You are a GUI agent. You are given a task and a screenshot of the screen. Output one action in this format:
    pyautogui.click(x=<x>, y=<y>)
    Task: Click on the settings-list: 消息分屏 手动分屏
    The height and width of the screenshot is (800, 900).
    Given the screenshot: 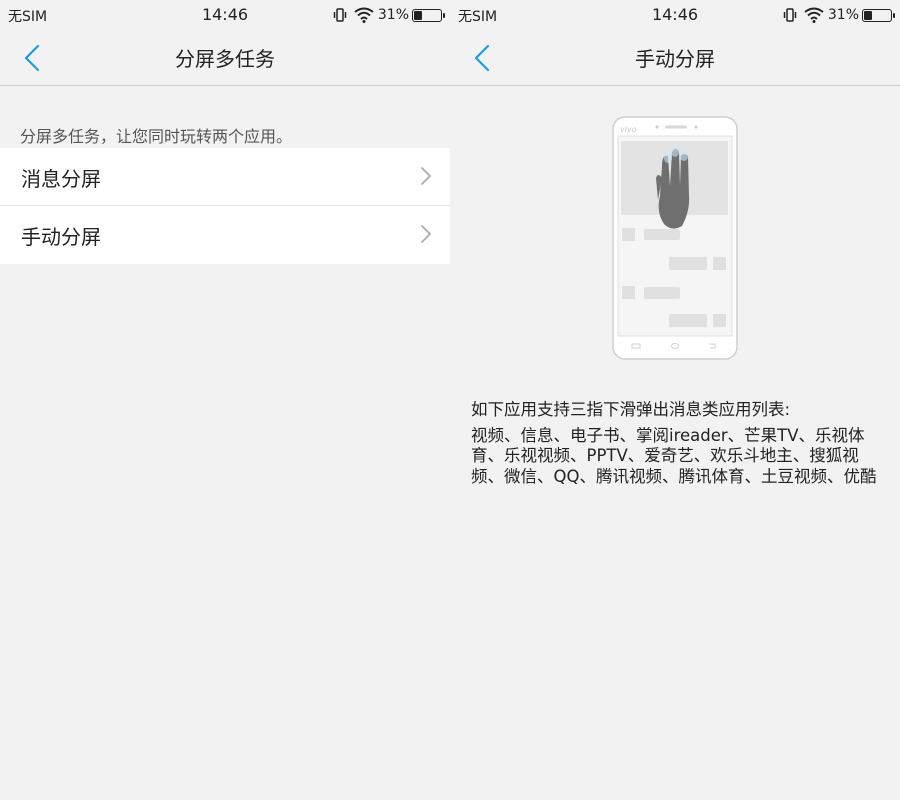 What is the action you would take?
    pyautogui.click(x=225, y=206)
    